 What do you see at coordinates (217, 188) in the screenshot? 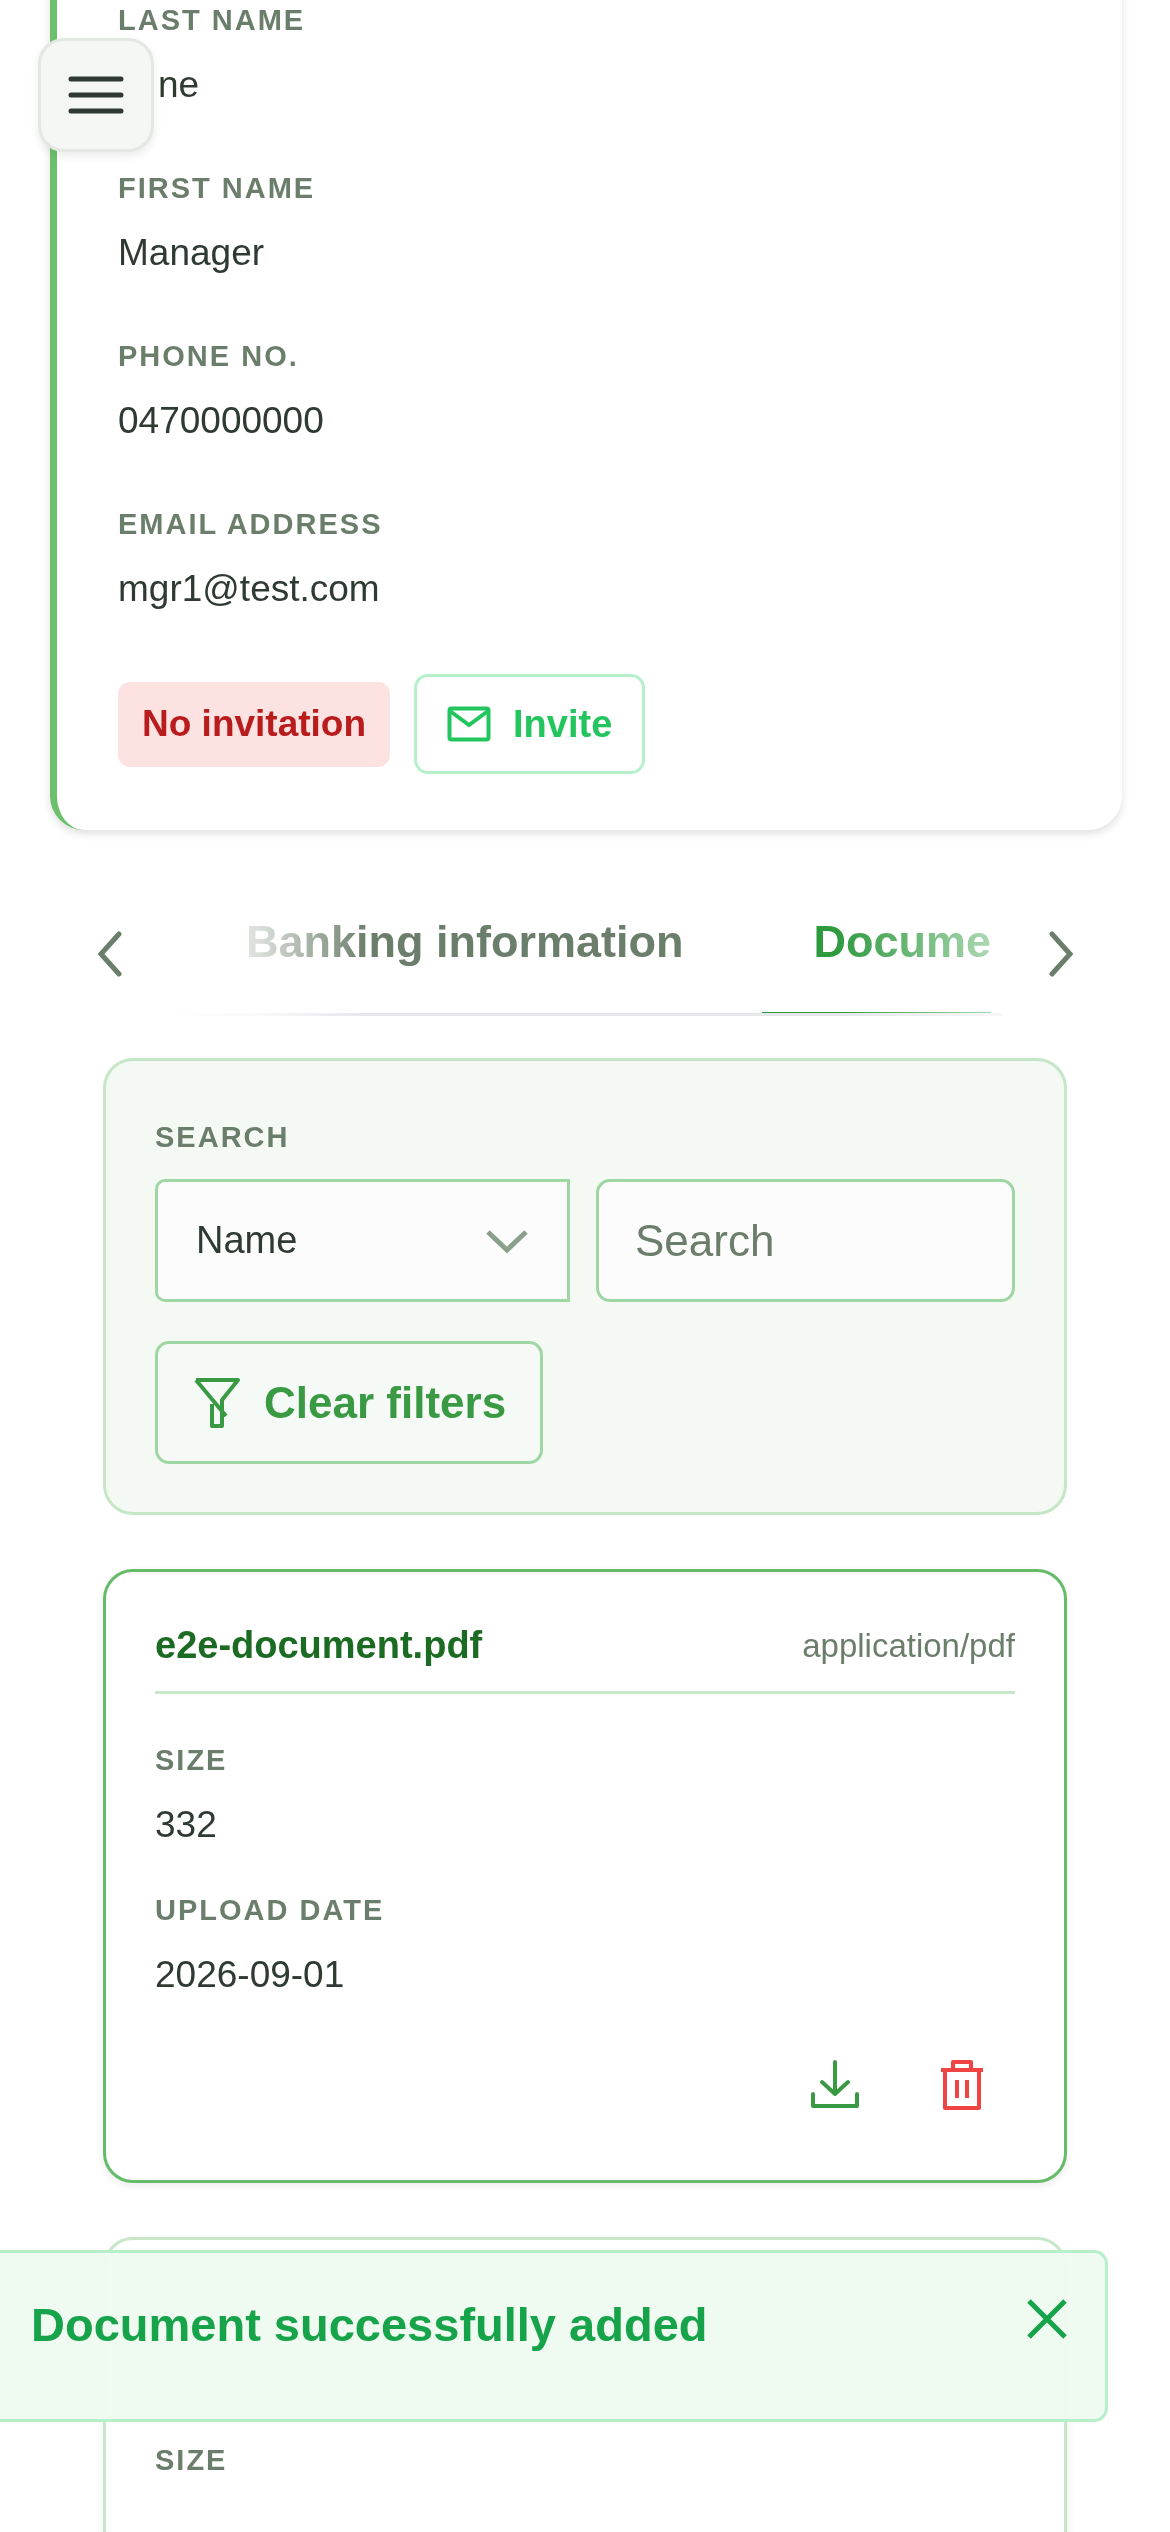
I see `field-label: FIRST NAME` at bounding box center [217, 188].